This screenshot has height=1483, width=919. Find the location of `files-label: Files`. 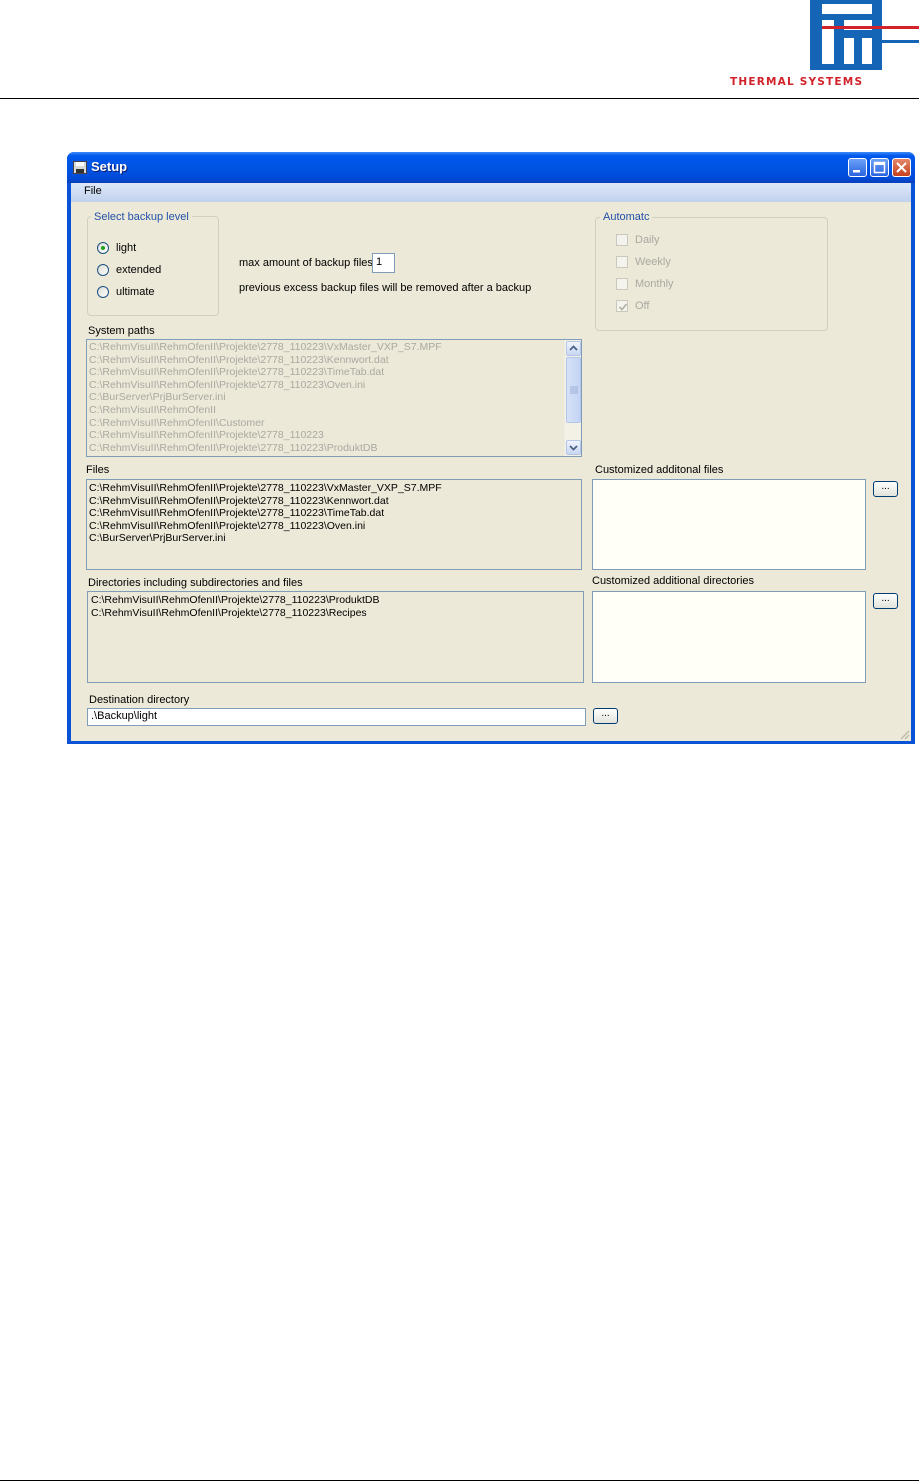

files-label: Files is located at coordinates (98, 470).